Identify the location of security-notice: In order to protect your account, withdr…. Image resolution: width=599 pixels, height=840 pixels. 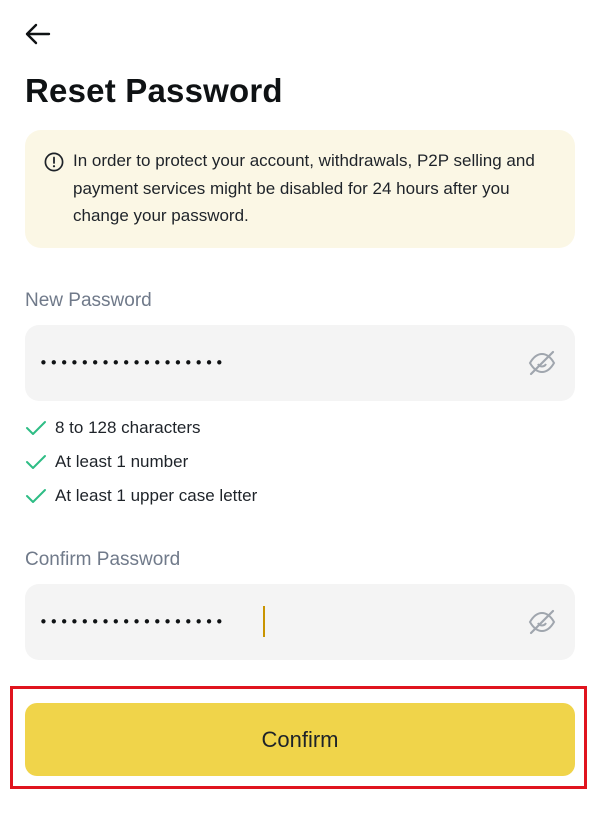
(300, 189).